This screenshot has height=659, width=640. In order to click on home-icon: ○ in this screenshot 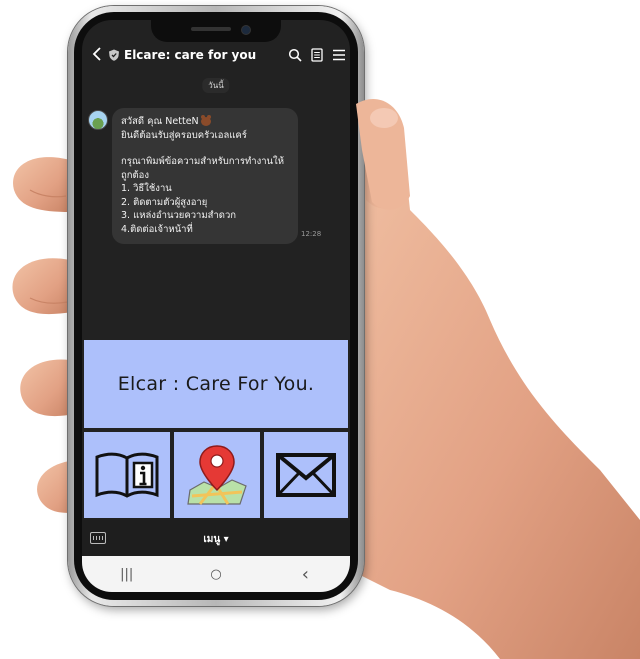, I will do `click(216, 574)`.